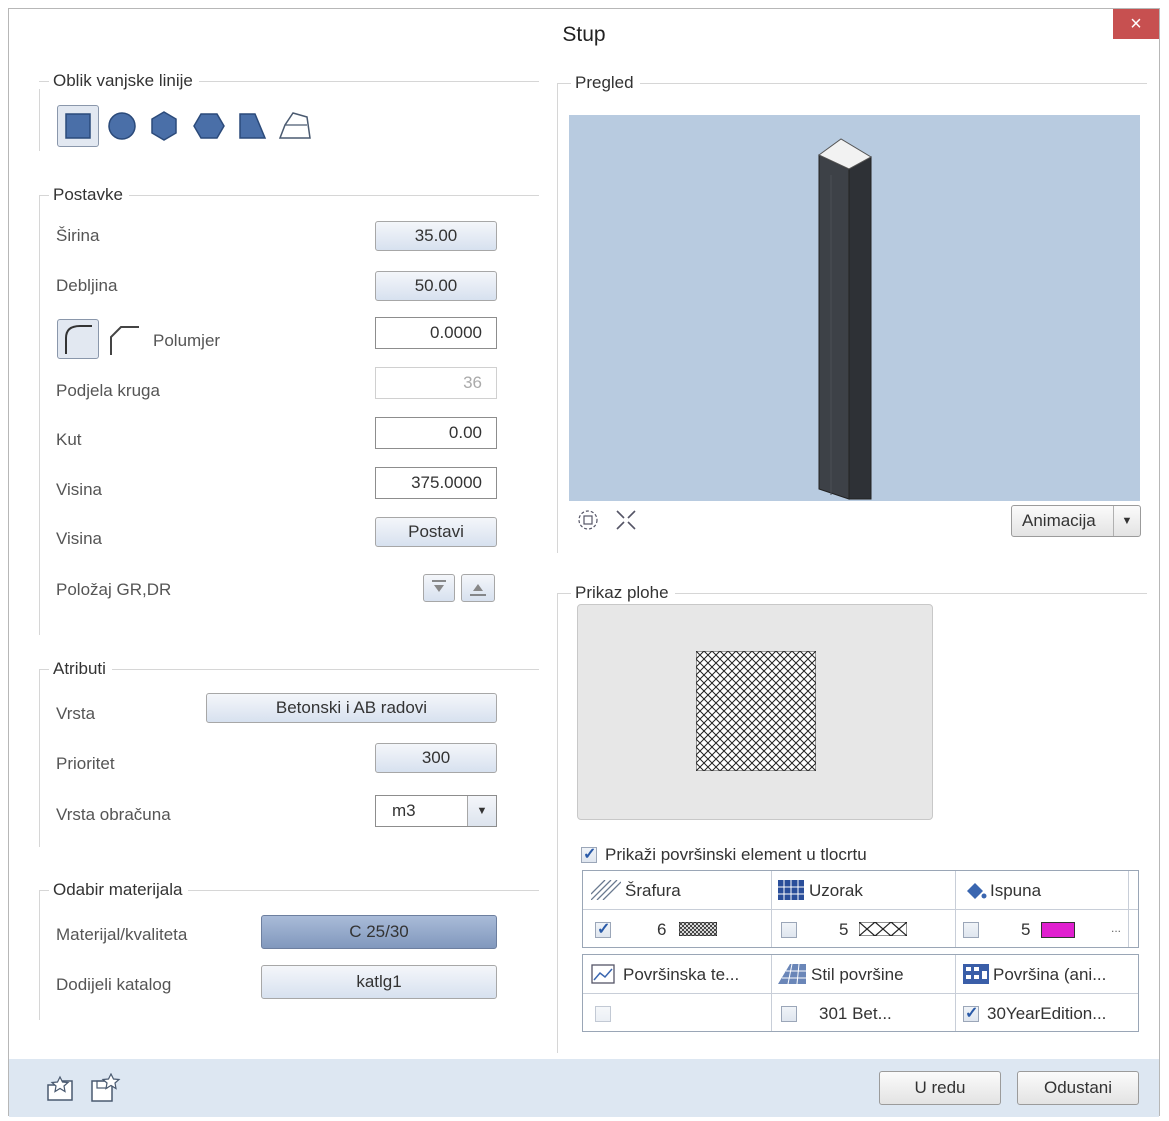 This screenshot has height=1121, width=1169. I want to click on surface-group-left-border, so click(557, 823).